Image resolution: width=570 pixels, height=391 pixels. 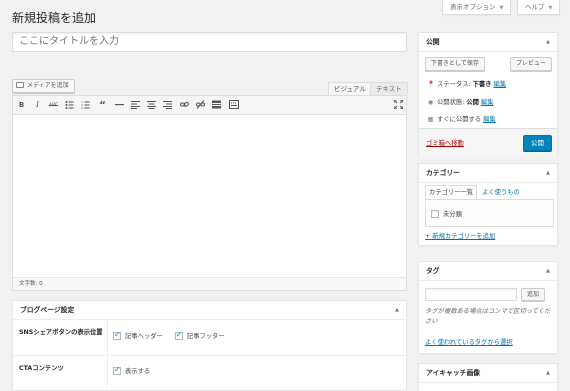 I want to click on screen-options-button: 表示オプション ▼, so click(x=477, y=7).